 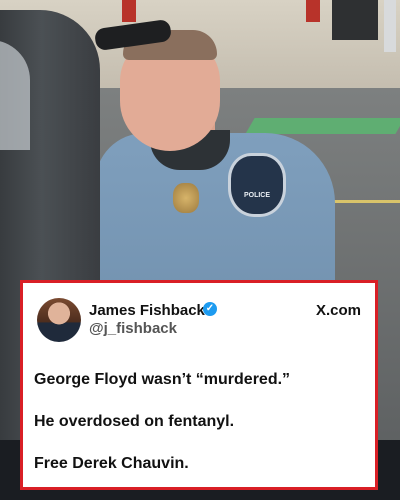 What do you see at coordinates (133, 328) in the screenshot?
I see `author-handle: @j_fishback` at bounding box center [133, 328].